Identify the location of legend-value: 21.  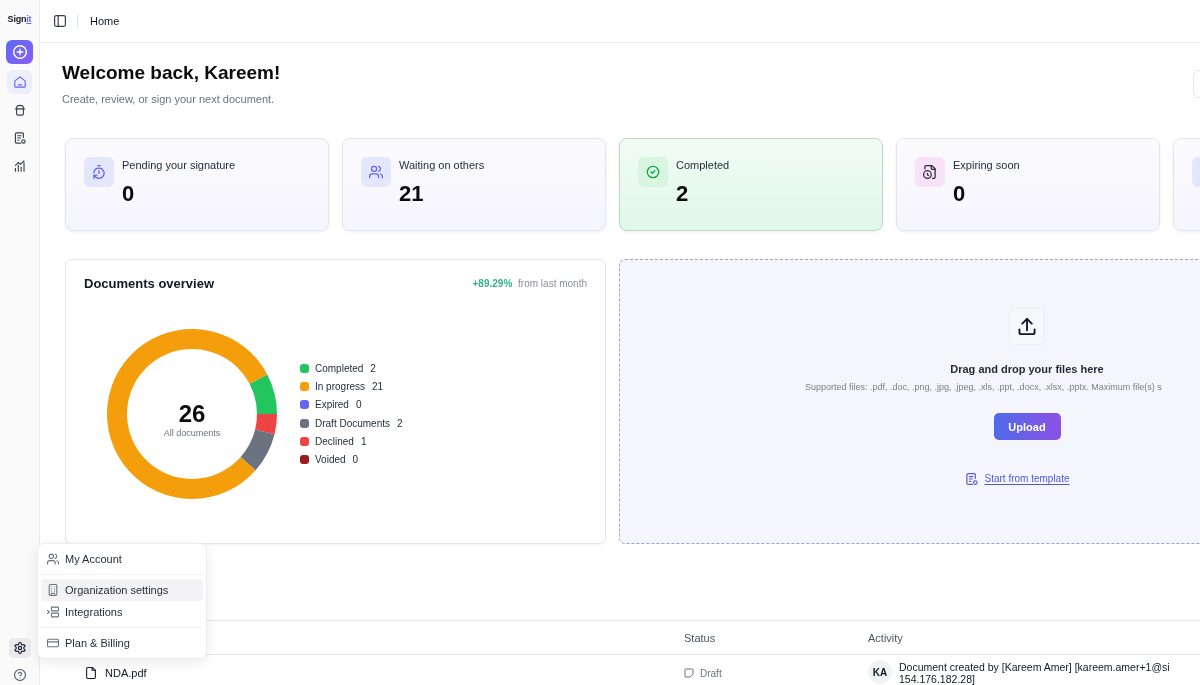
(378, 386).